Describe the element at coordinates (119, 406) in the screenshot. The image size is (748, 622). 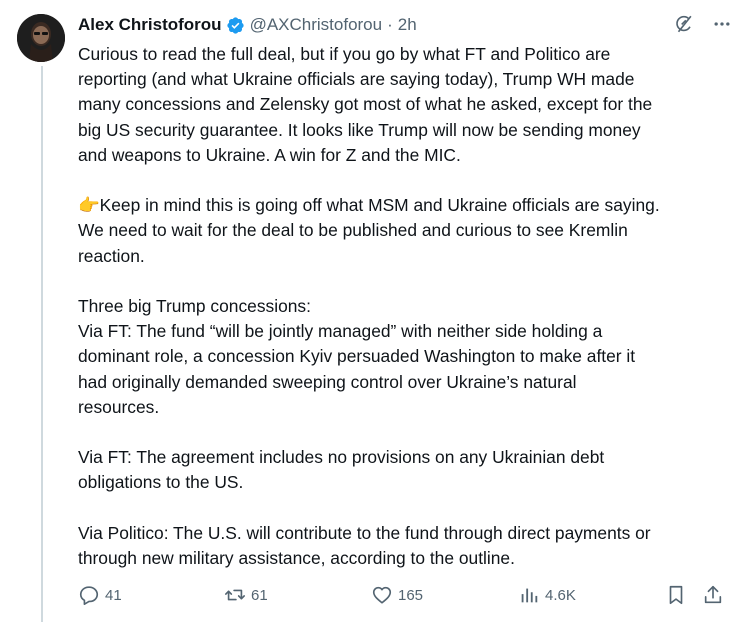
I see `text-line: resources.` at that location.